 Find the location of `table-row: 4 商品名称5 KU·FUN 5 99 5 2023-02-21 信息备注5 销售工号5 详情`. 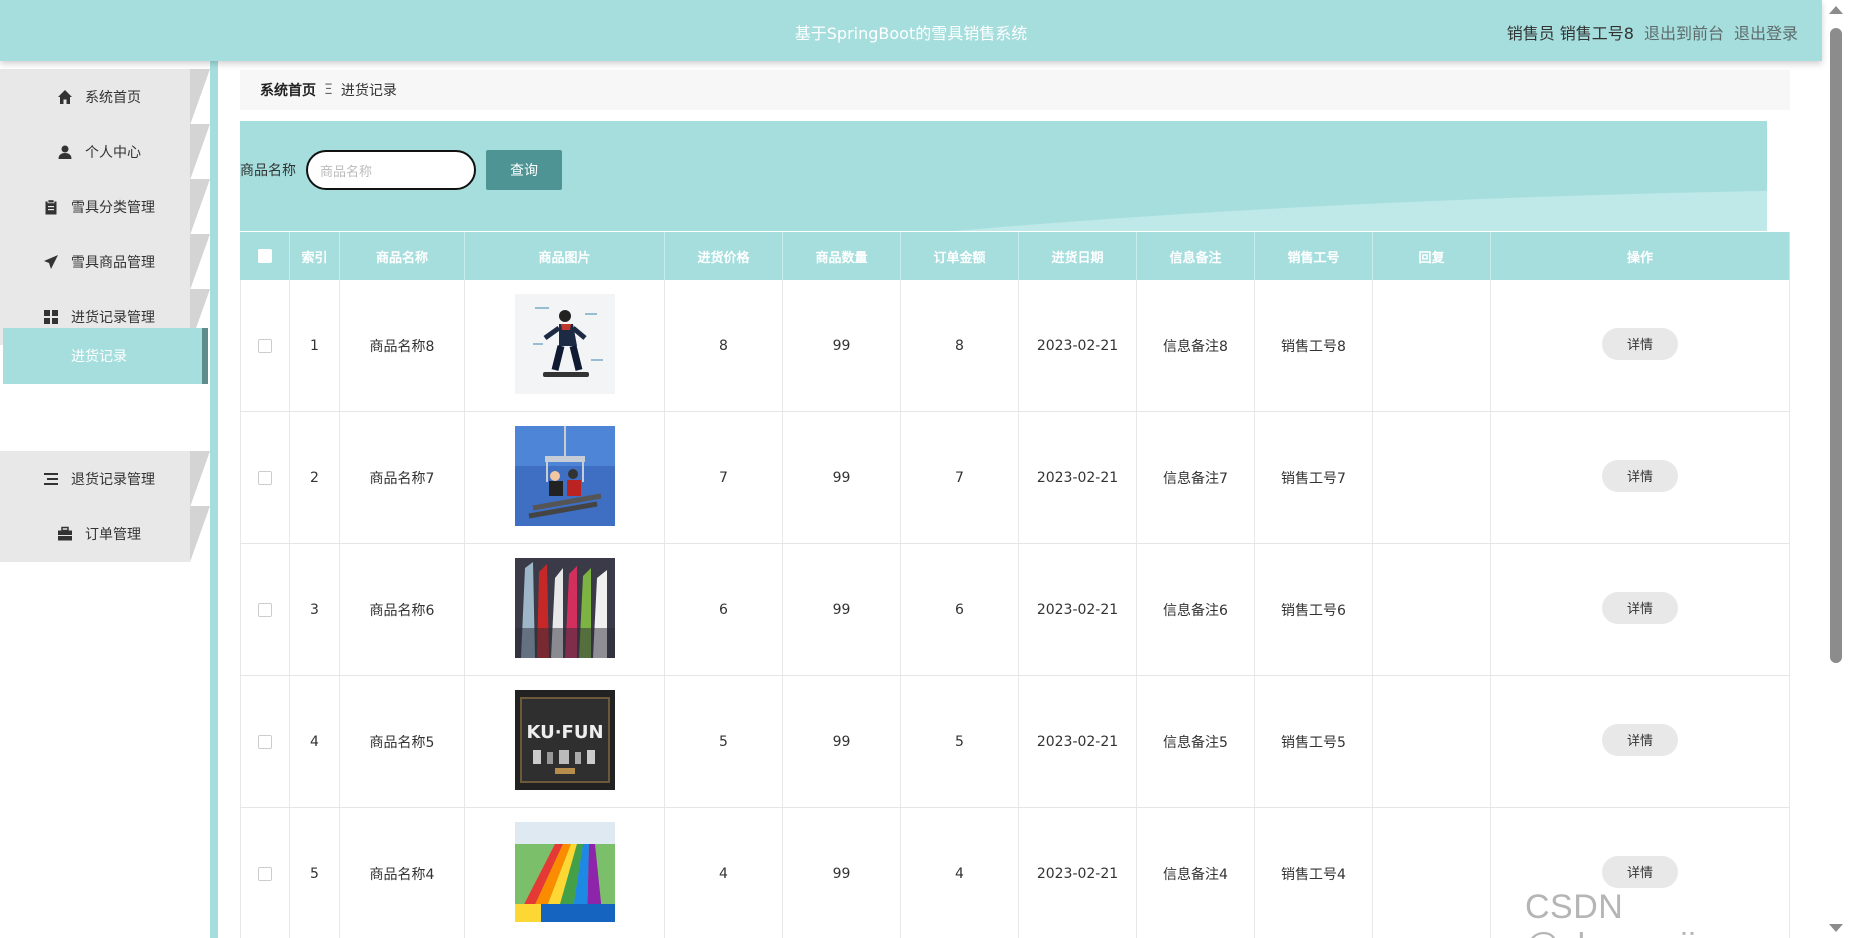

table-row: 4 商品名称5 KU·FUN 5 99 5 2023-02-21 信息备注5 销售工号5 详情 is located at coordinates (1015, 742).